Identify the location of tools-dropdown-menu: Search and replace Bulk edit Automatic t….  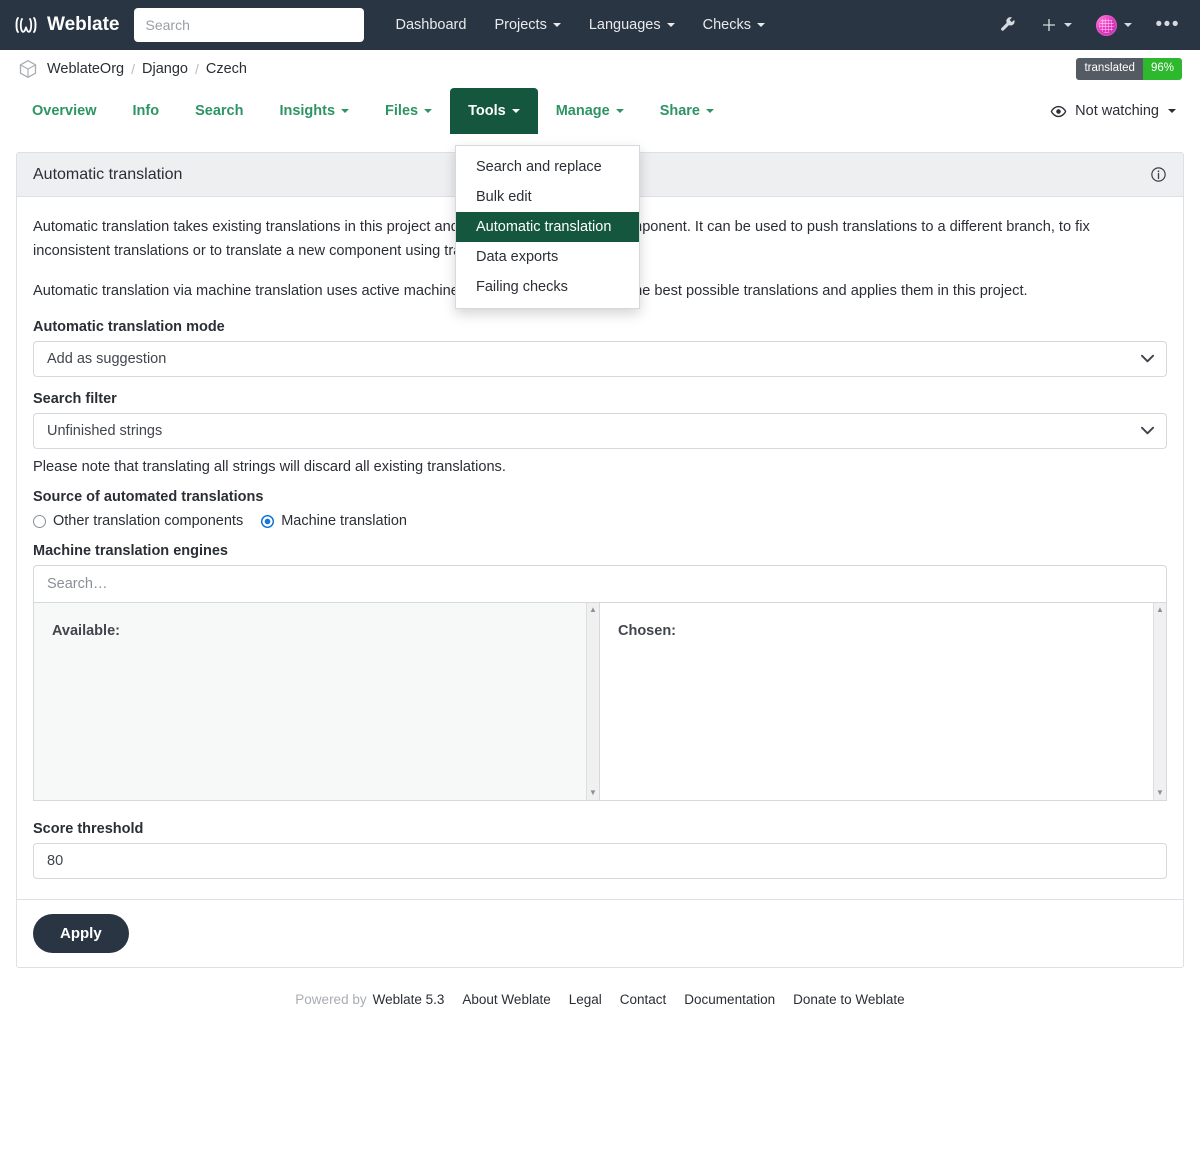
(547, 227).